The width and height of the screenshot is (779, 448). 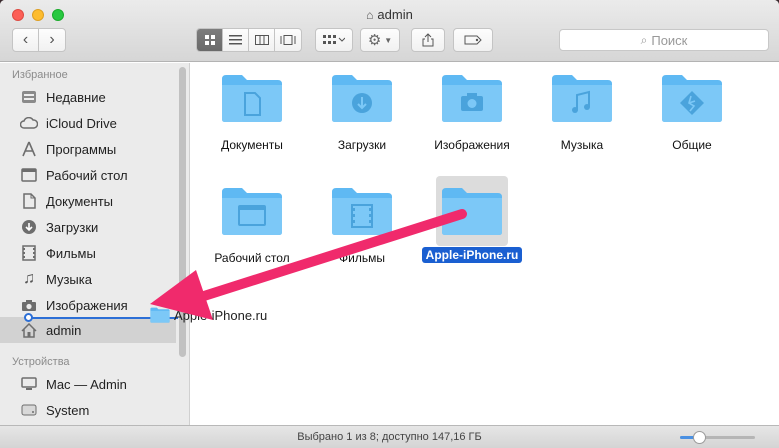 I want to click on search-input: ⌕ Поиск, so click(x=664, y=40).